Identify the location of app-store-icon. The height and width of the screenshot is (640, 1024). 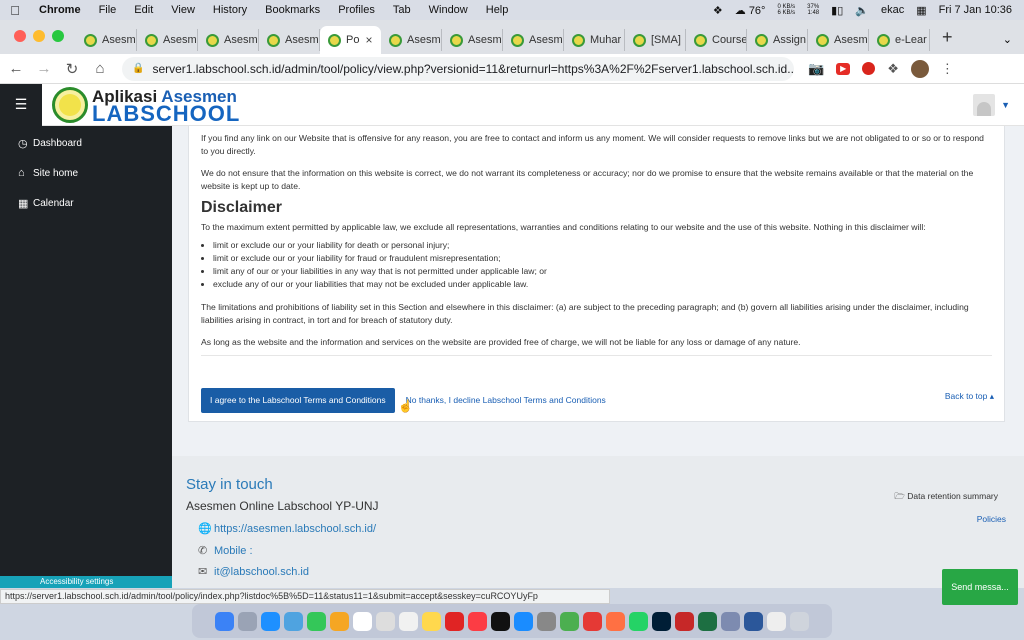
(523, 621).